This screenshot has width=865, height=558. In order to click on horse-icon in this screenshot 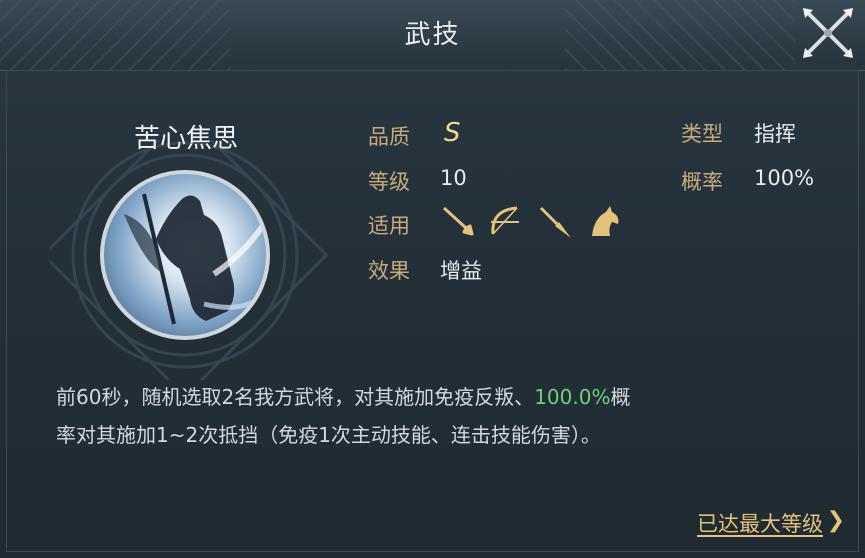, I will do `click(605, 221)`.